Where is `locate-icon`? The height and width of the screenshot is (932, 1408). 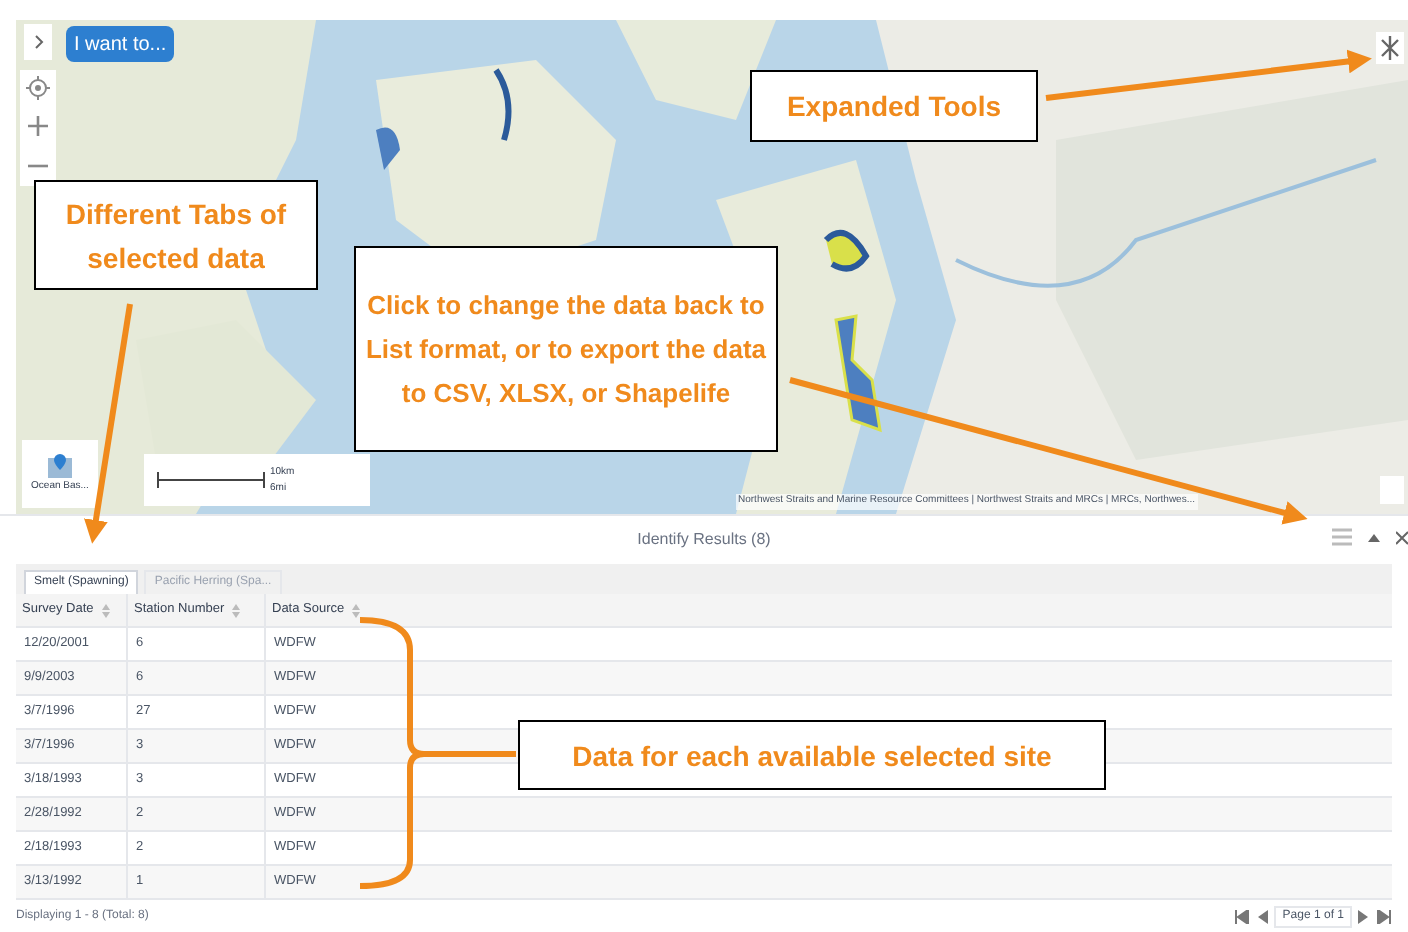
locate-icon is located at coordinates (38, 88).